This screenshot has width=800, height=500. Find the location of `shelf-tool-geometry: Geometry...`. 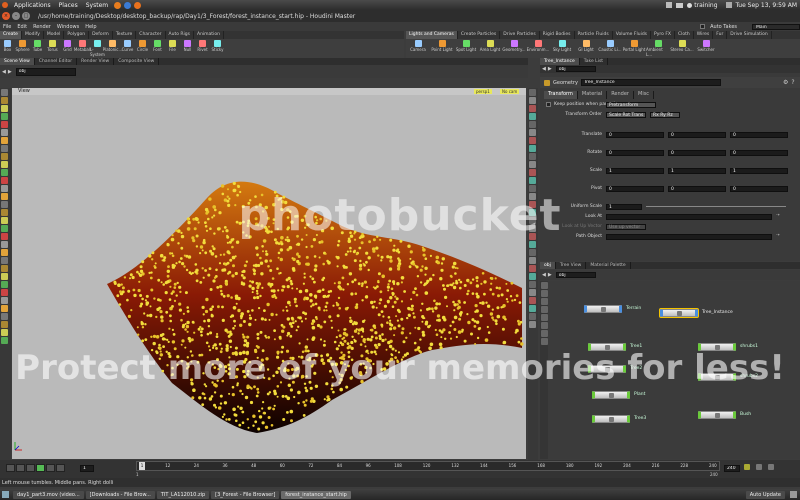

shelf-tool-geometry: Geometry... is located at coordinates (514, 45).